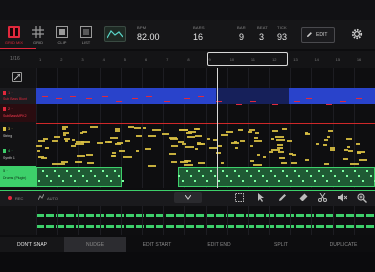  I want to click on edit-button: EDIT, so click(318, 35).